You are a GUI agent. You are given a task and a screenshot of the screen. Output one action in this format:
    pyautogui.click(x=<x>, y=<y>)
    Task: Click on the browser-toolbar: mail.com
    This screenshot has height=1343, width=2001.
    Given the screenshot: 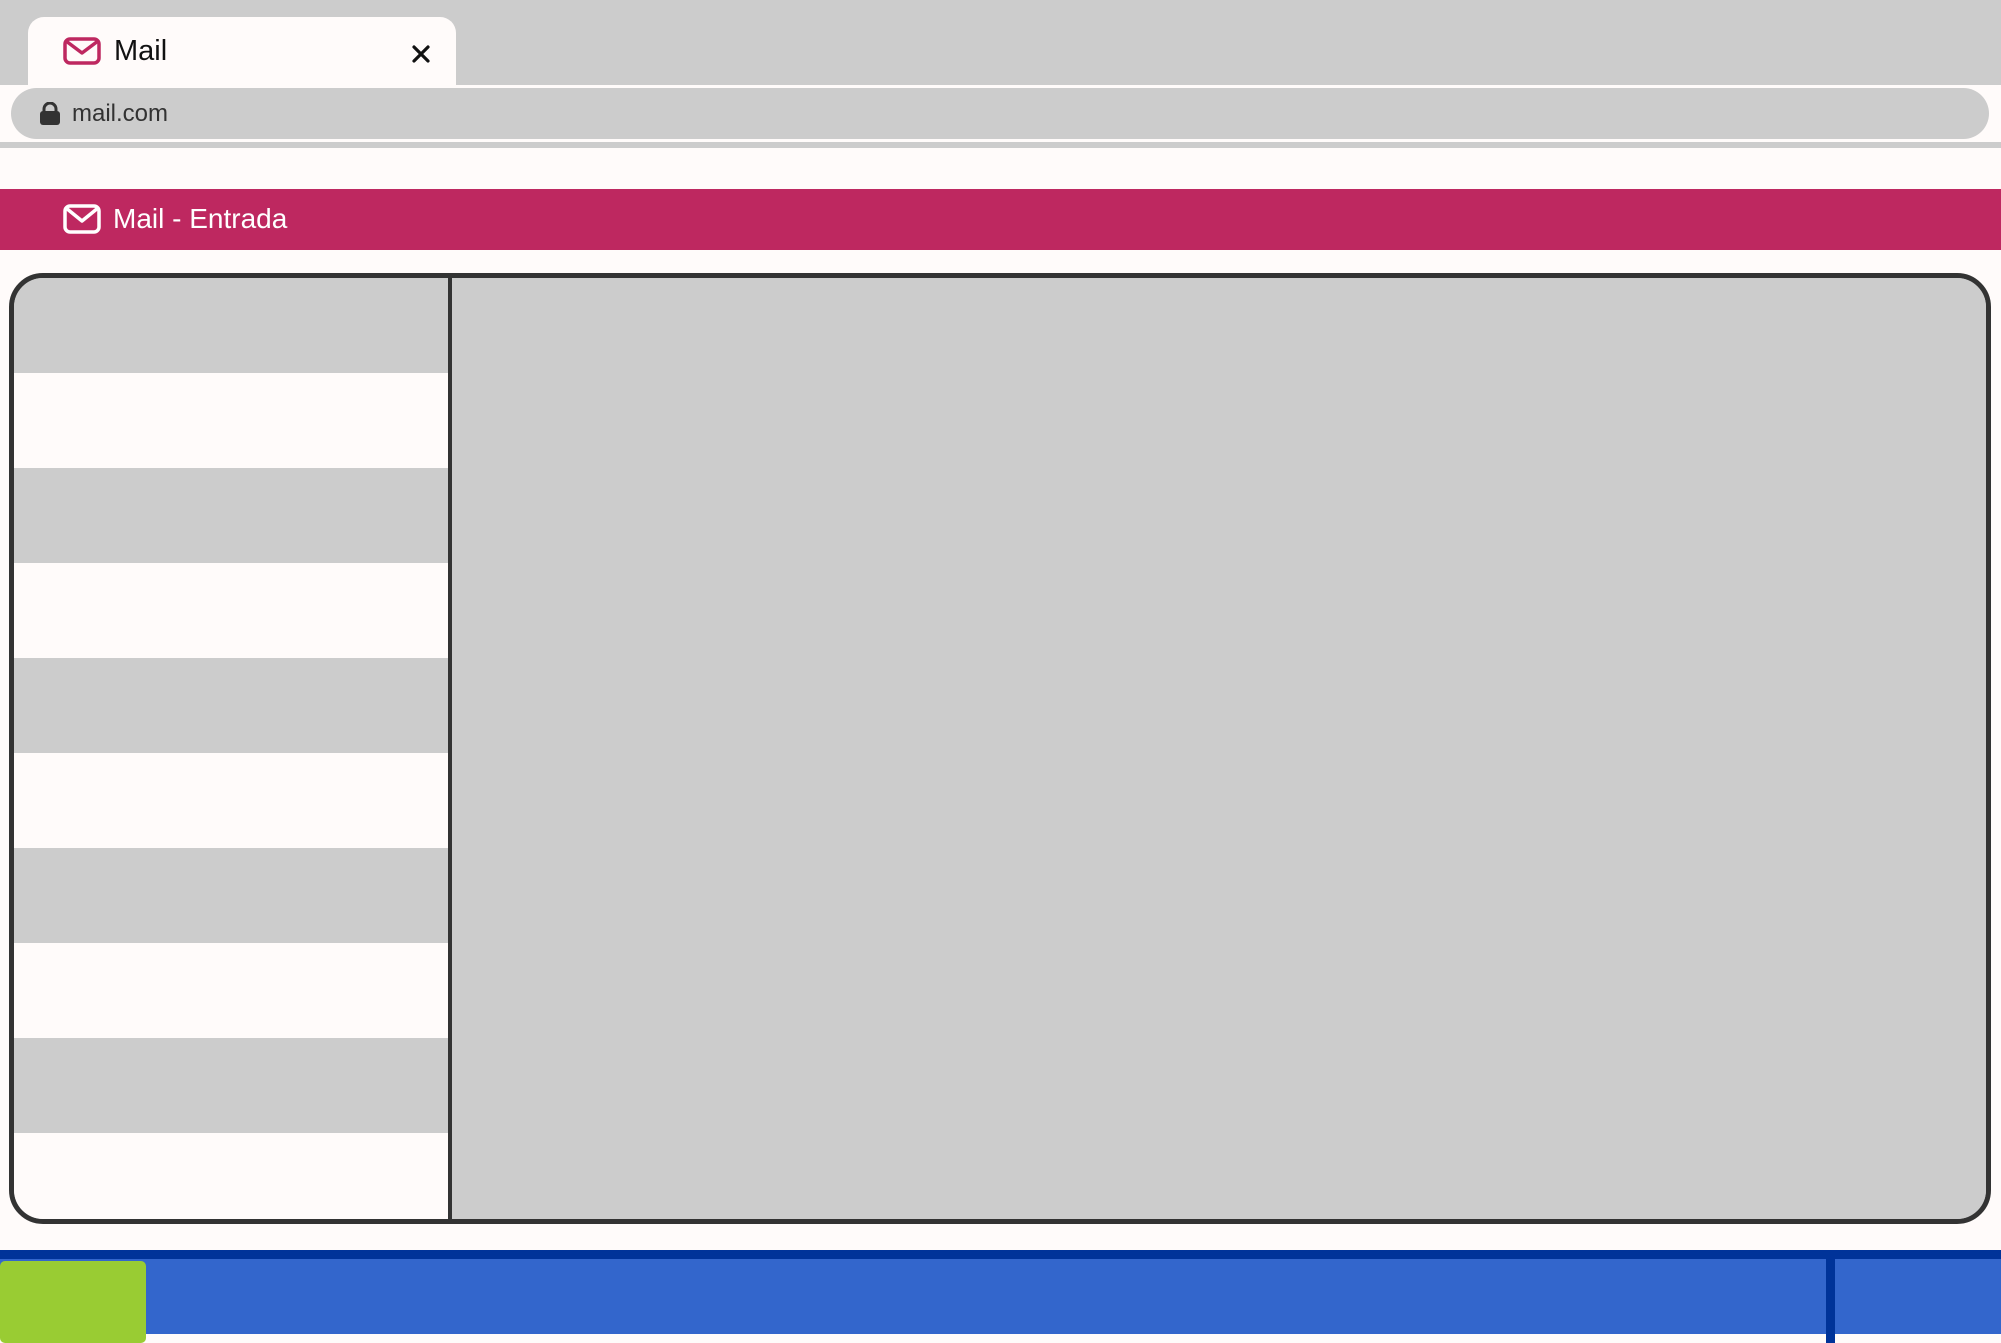 What is the action you would take?
    pyautogui.click(x=1000, y=116)
    